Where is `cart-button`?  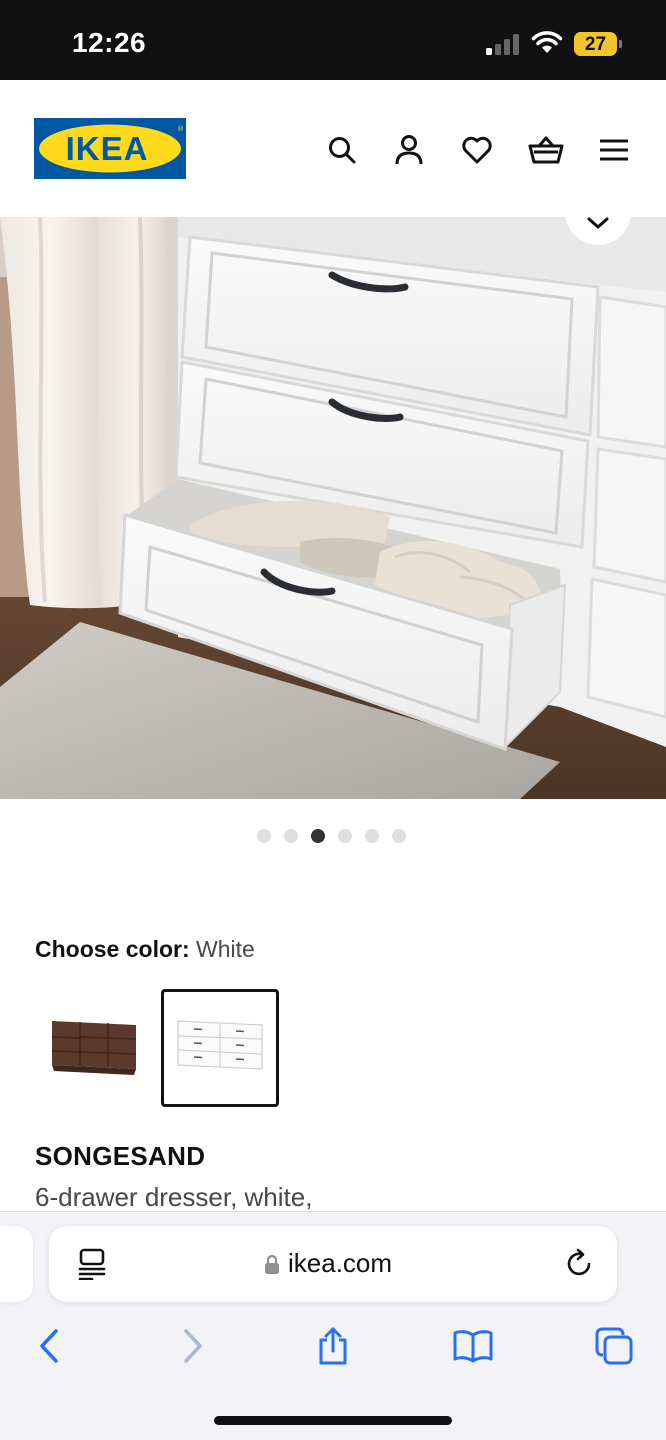 cart-button is located at coordinates (546, 150).